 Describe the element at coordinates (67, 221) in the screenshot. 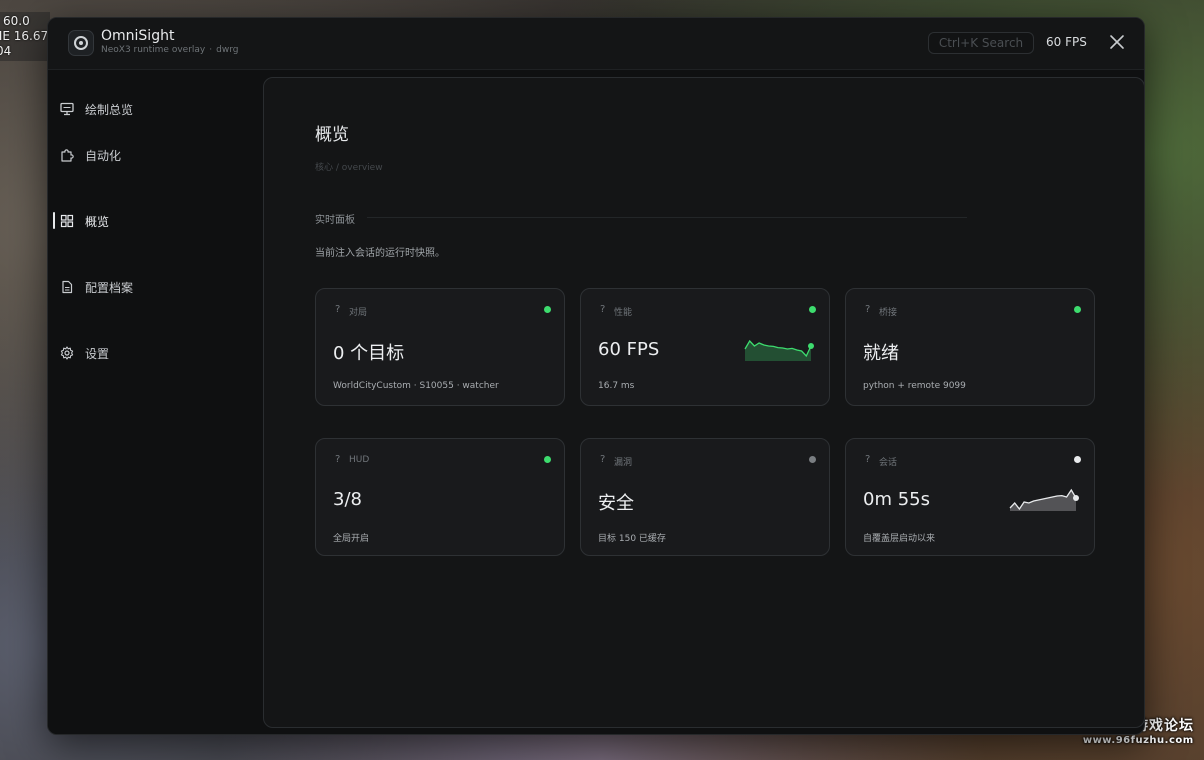

I see `grid-icon` at that location.